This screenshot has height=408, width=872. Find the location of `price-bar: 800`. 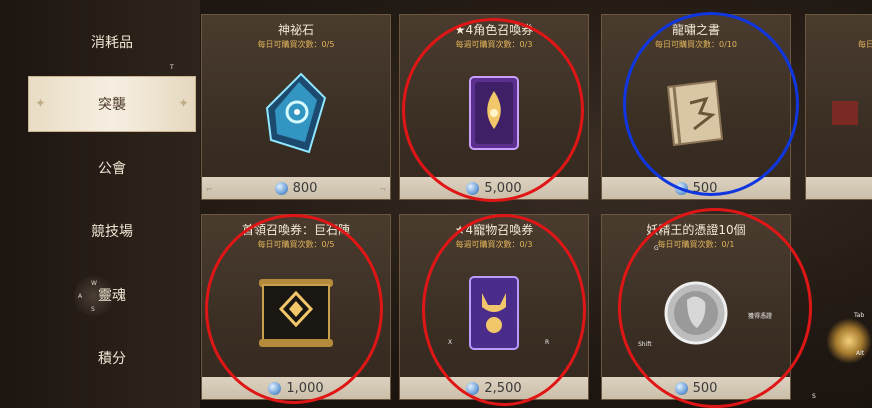

price-bar: 800 is located at coordinates (296, 188).